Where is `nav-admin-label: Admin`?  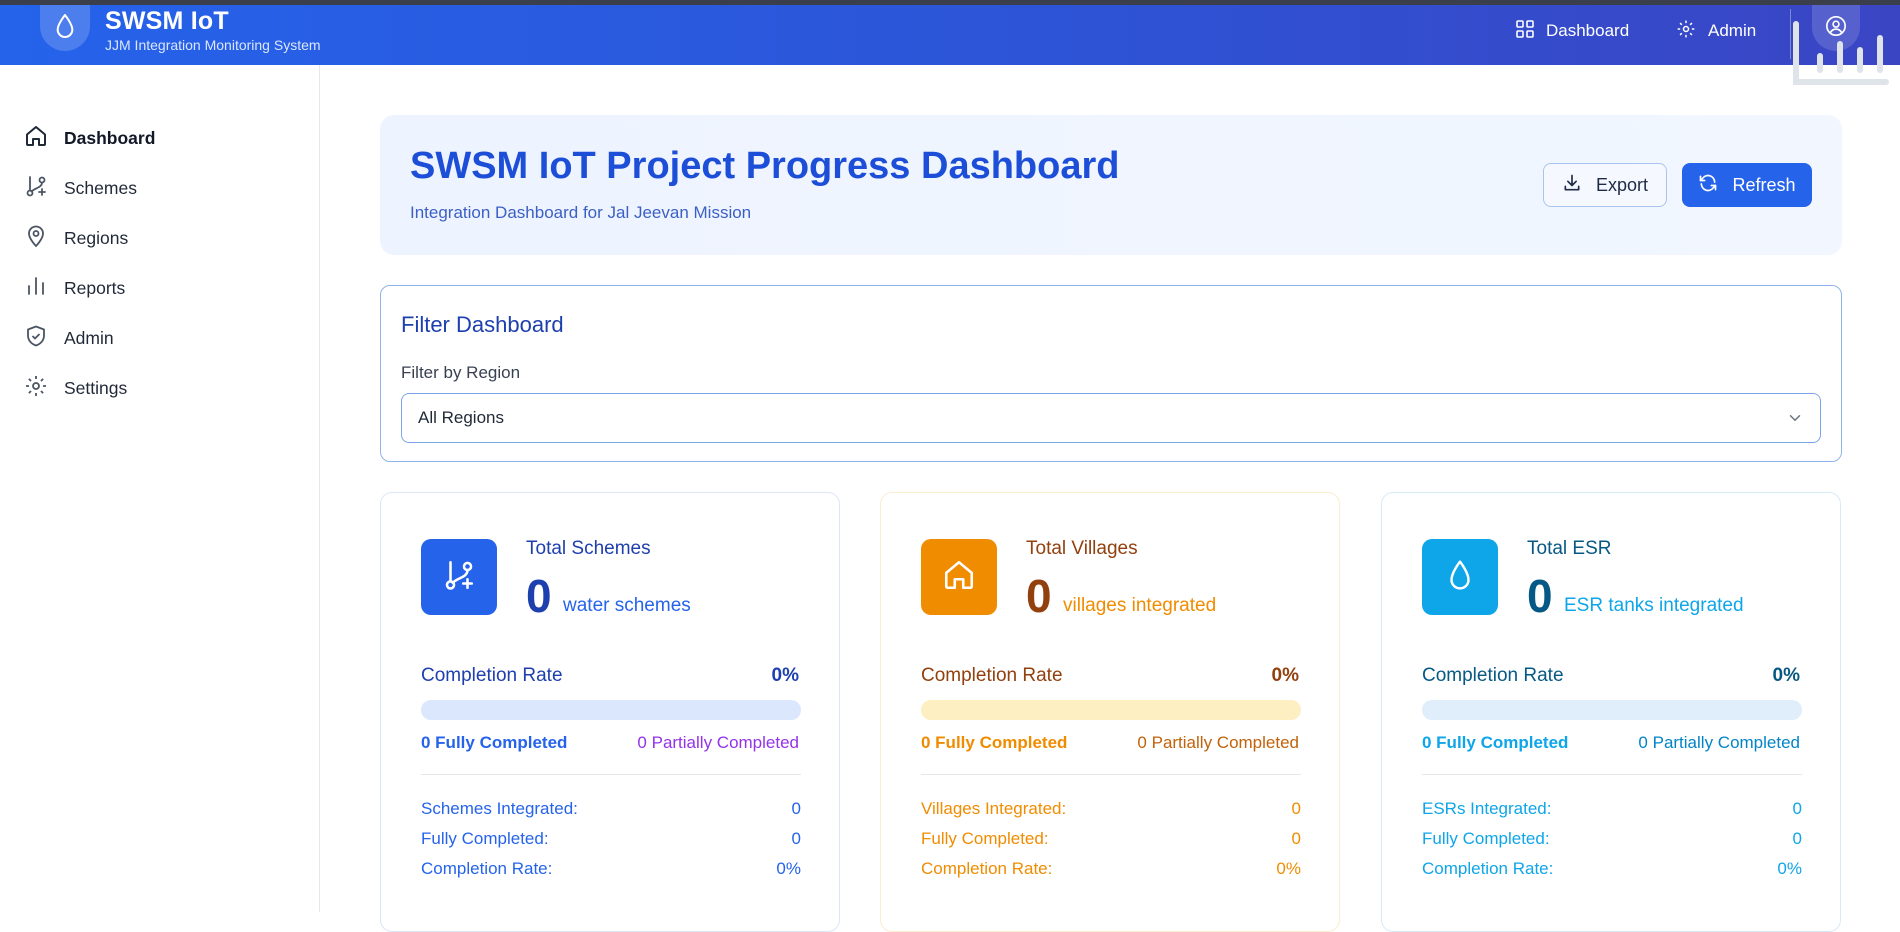
nav-admin-label: Admin is located at coordinates (1732, 30).